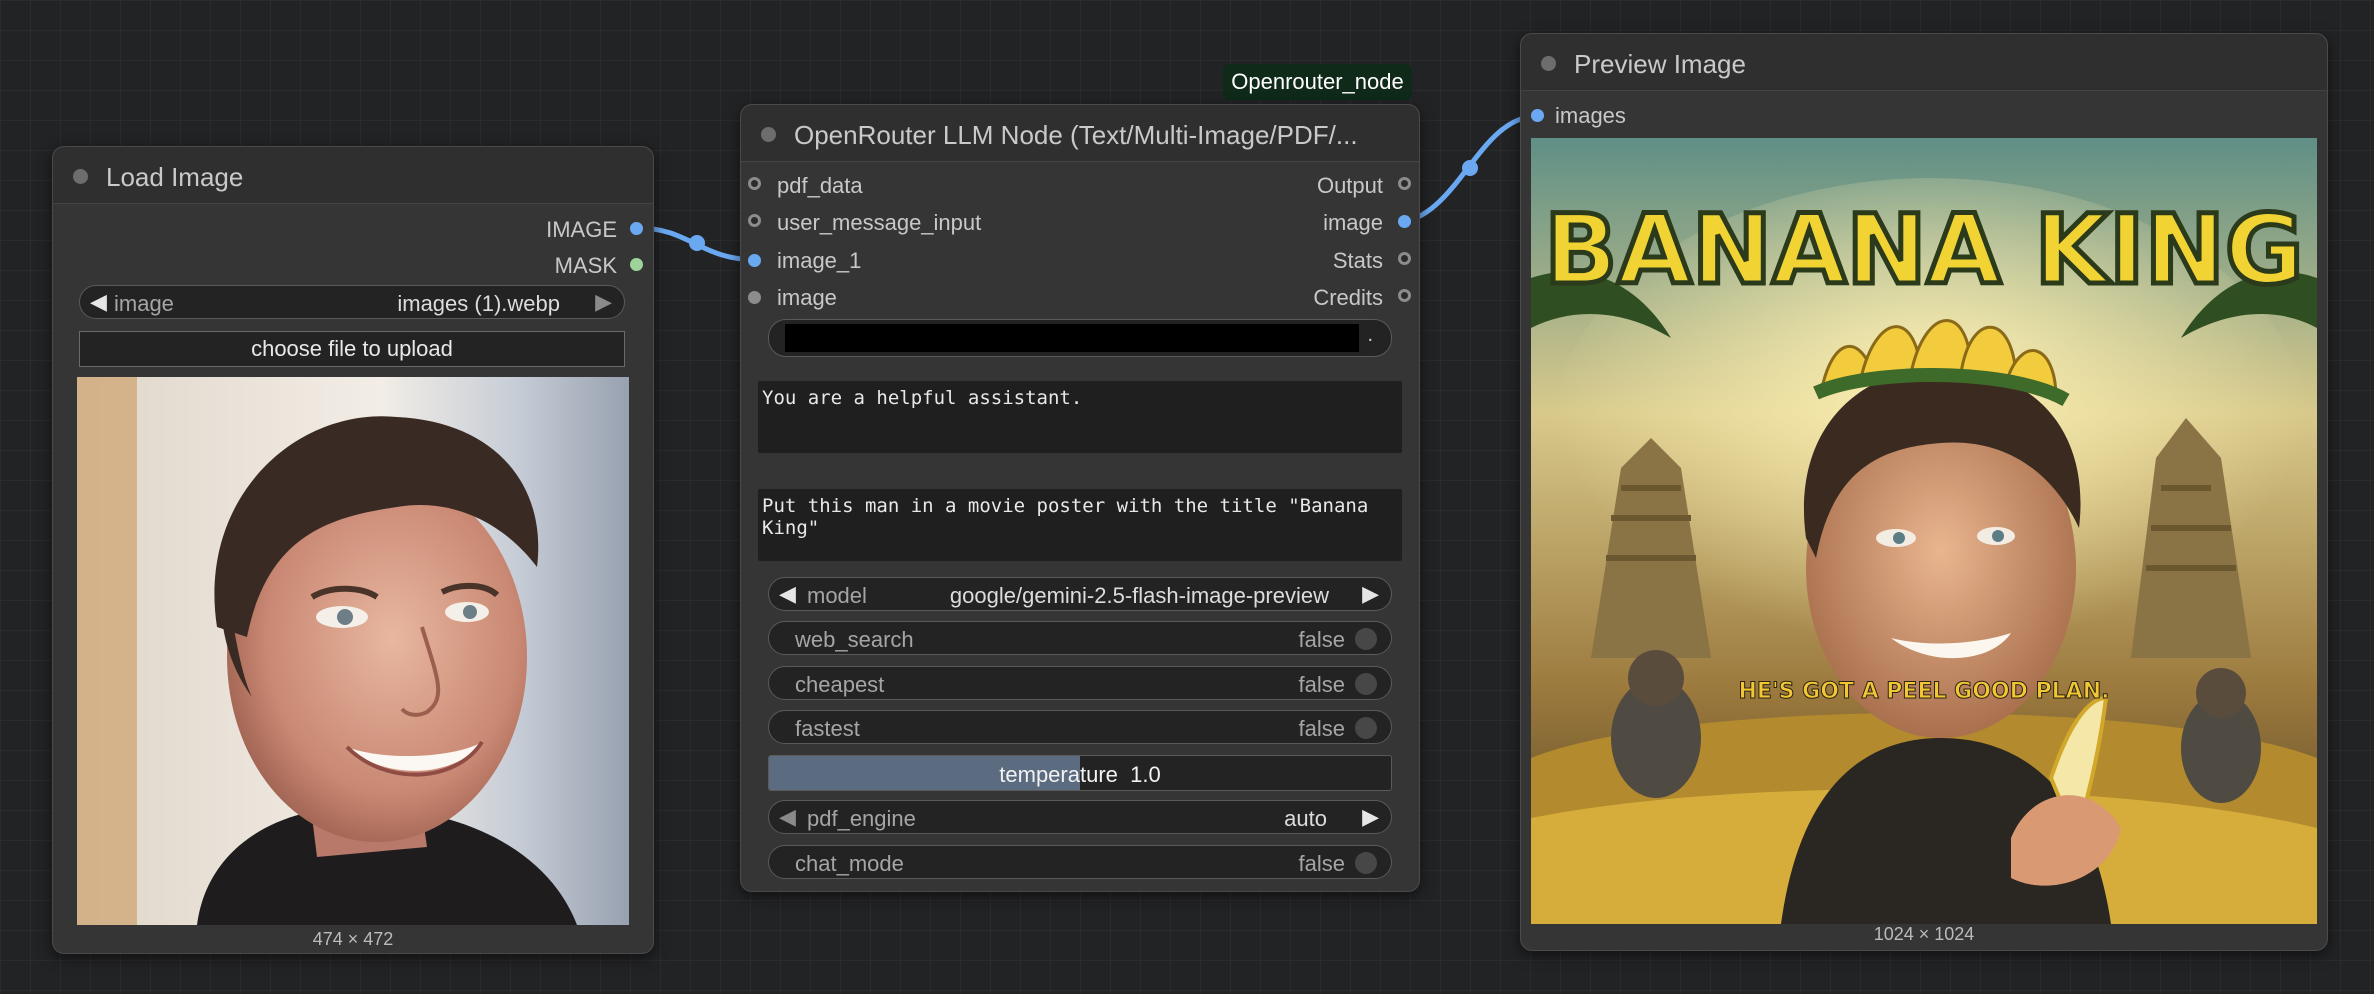 This screenshot has width=2374, height=994. I want to click on redacted-value, so click(1072, 338).